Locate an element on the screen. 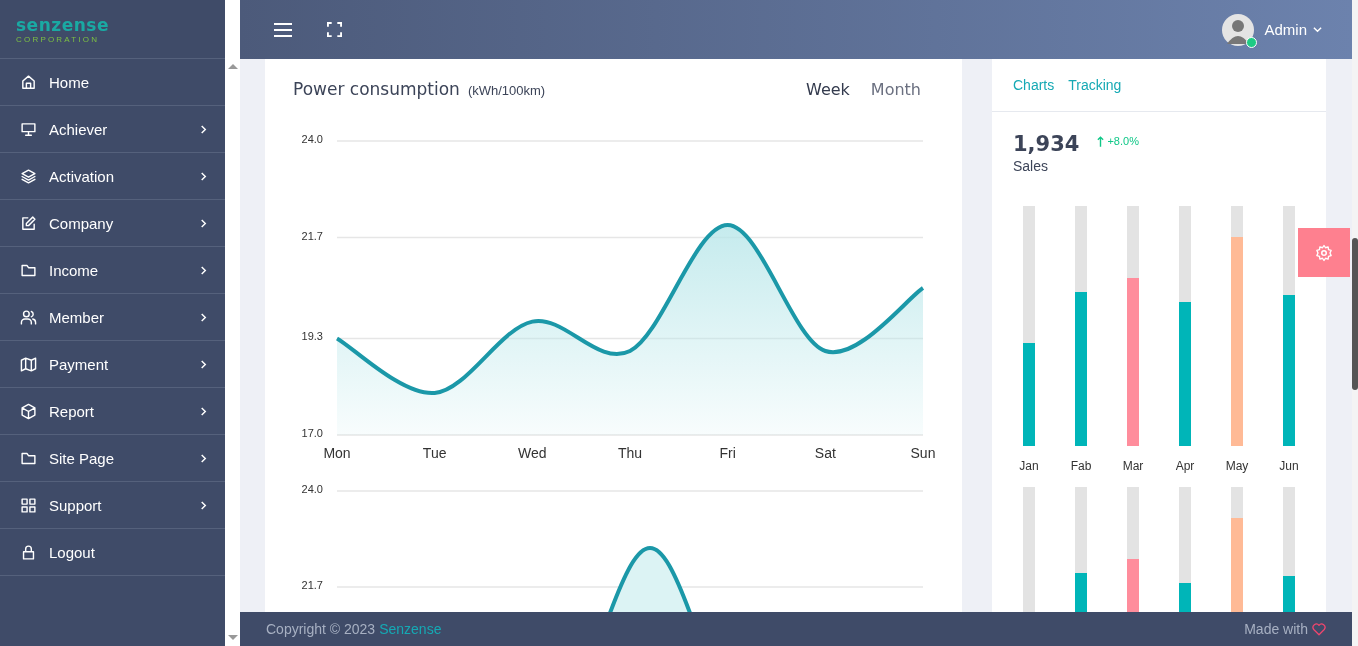 The width and height of the screenshot is (1358, 646). chevron-down-icon is located at coordinates (1317, 29).